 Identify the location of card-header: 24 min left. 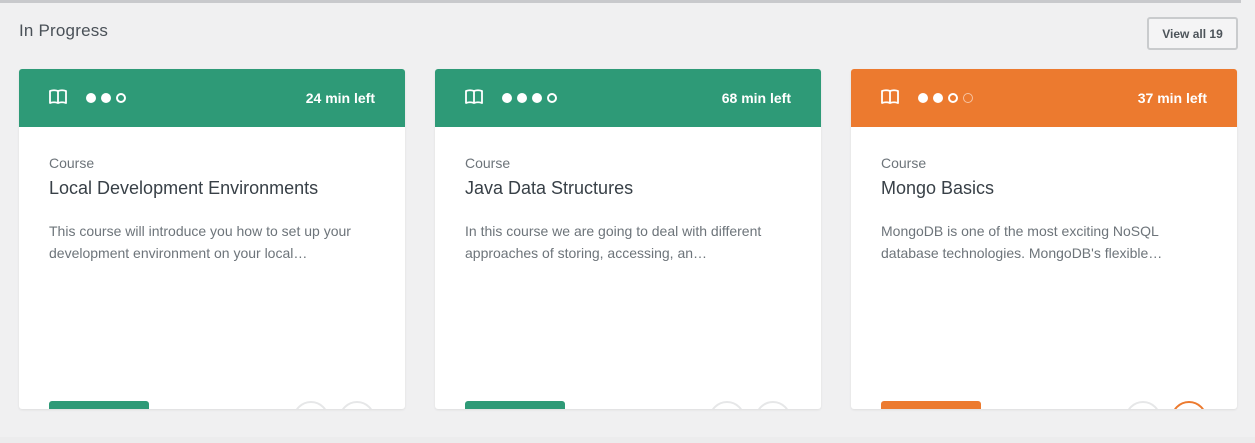
(212, 98).